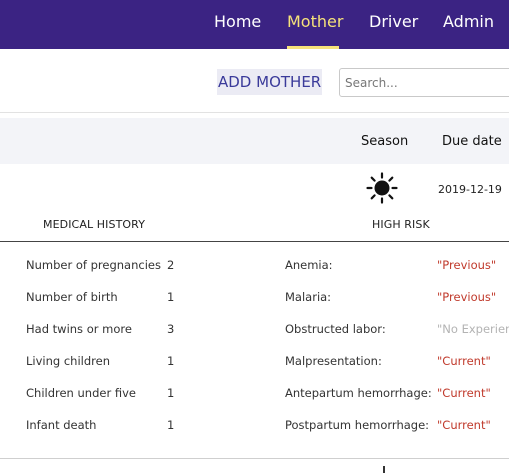 This screenshot has height=473, width=509. Describe the element at coordinates (61, 425) in the screenshot. I see `history-label: Infant death` at that location.